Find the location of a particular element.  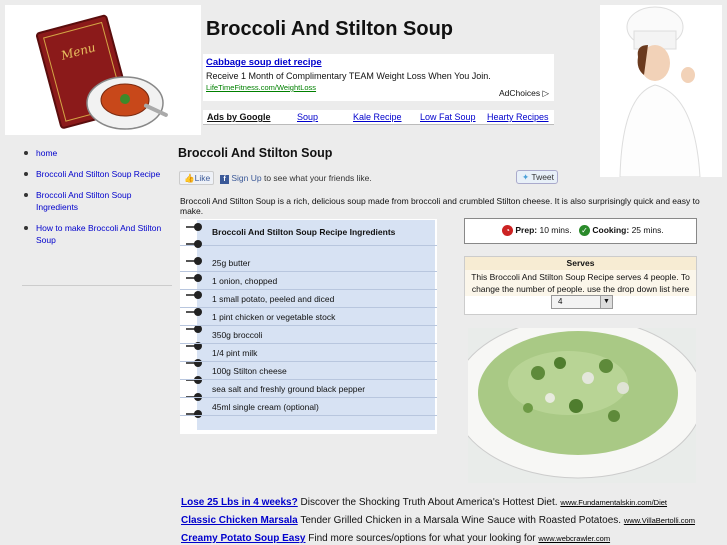

bottom-ad-title: Lose 25 Lbs in 4 weeks? is located at coordinates (239, 502).